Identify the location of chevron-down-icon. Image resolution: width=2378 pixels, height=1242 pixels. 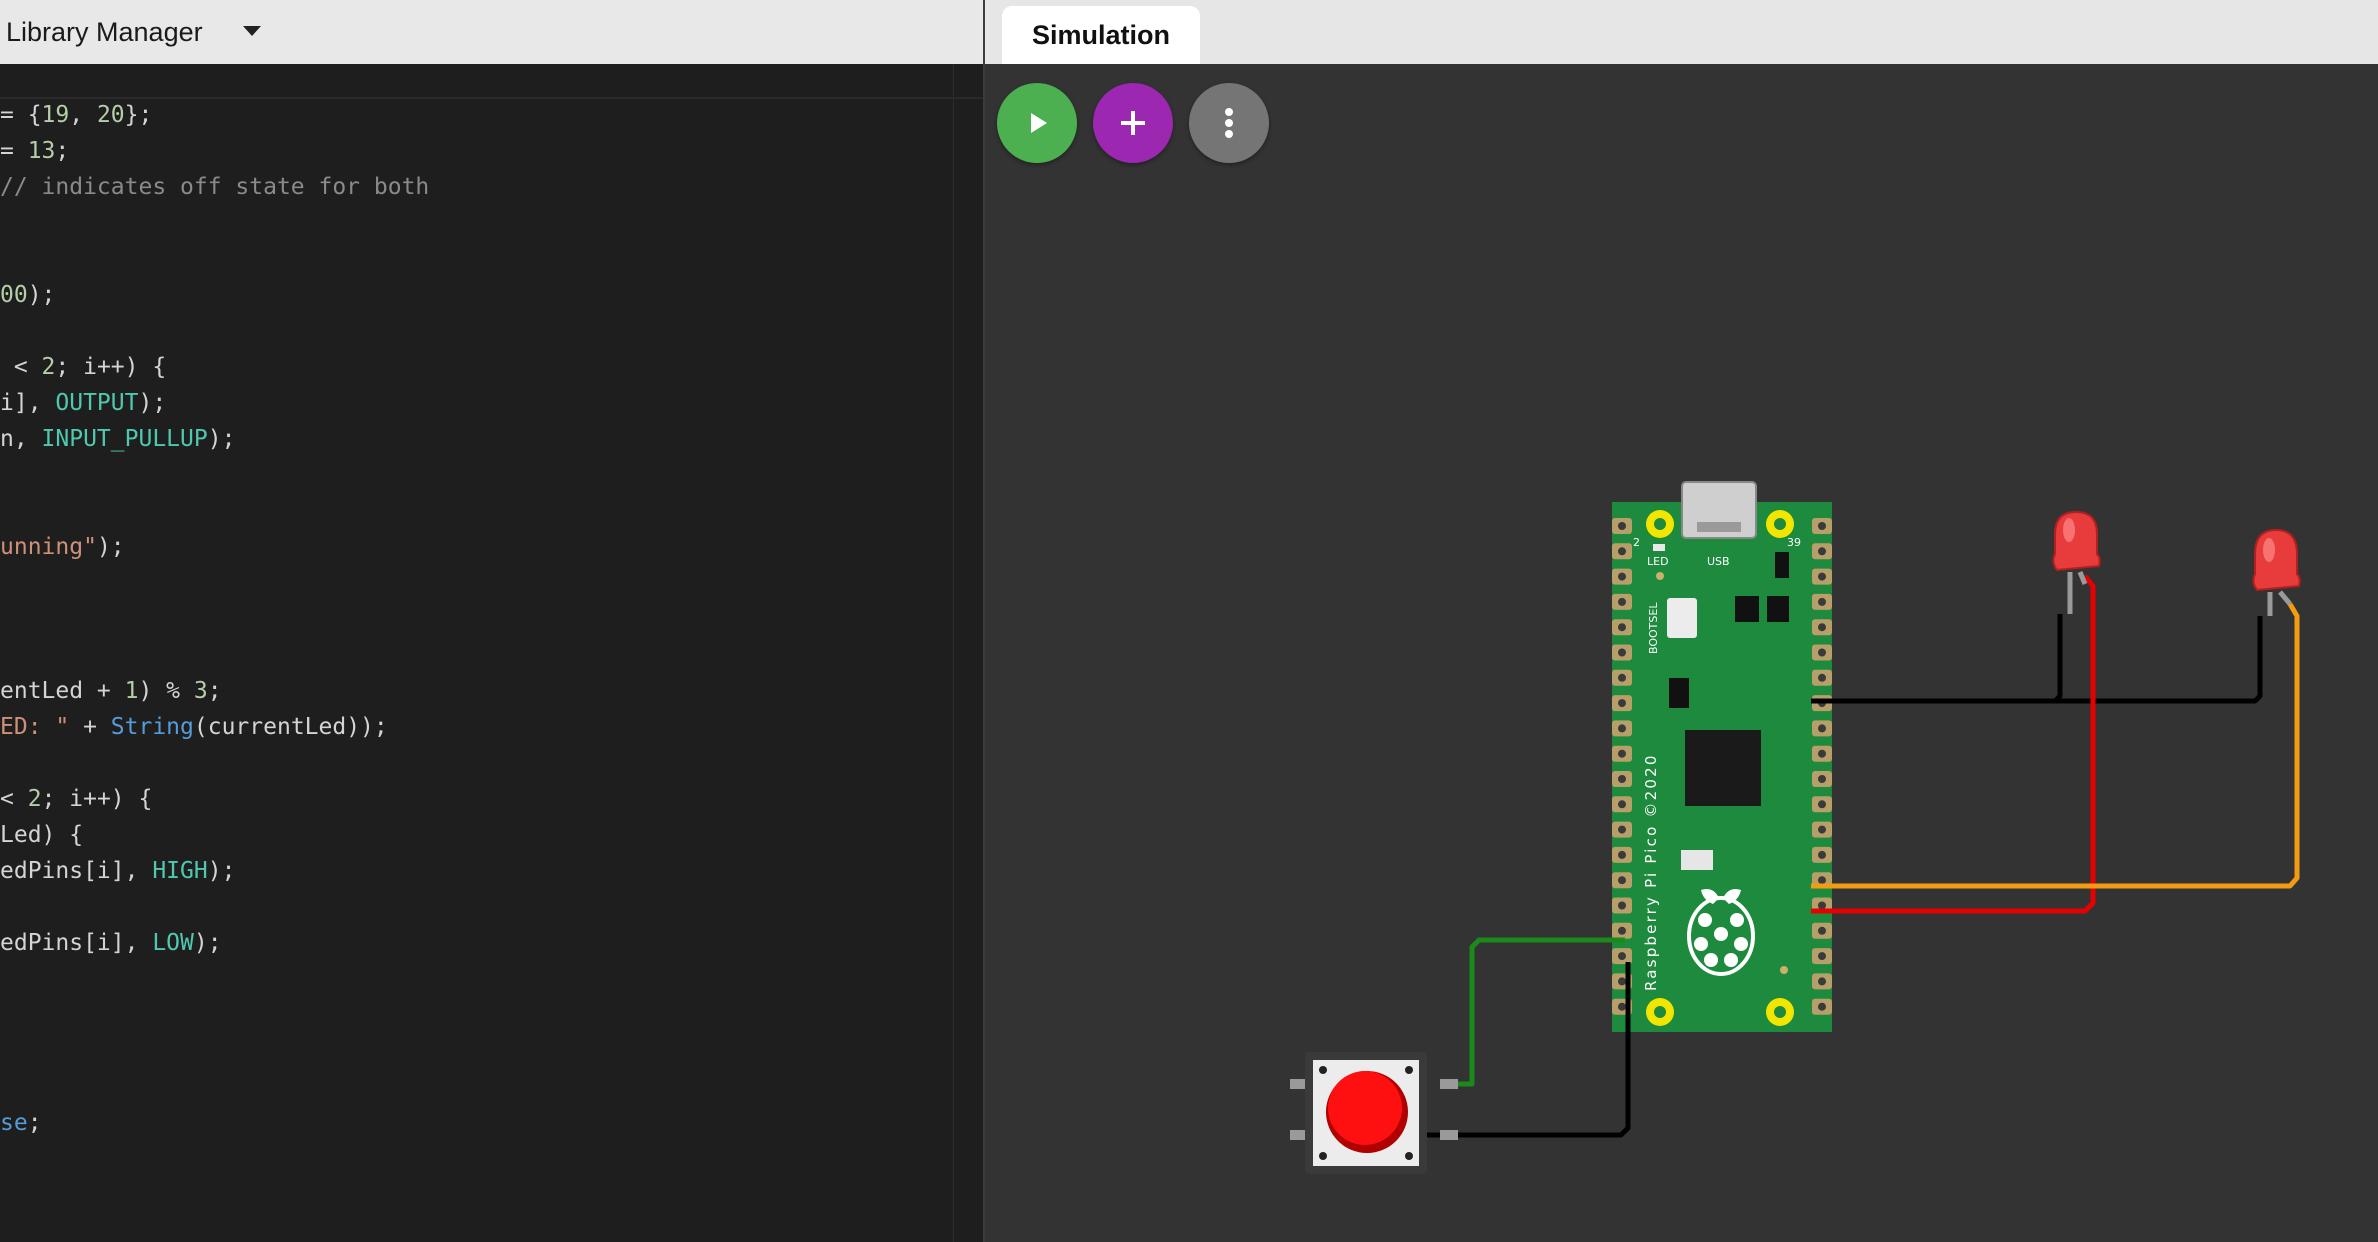
(252, 31).